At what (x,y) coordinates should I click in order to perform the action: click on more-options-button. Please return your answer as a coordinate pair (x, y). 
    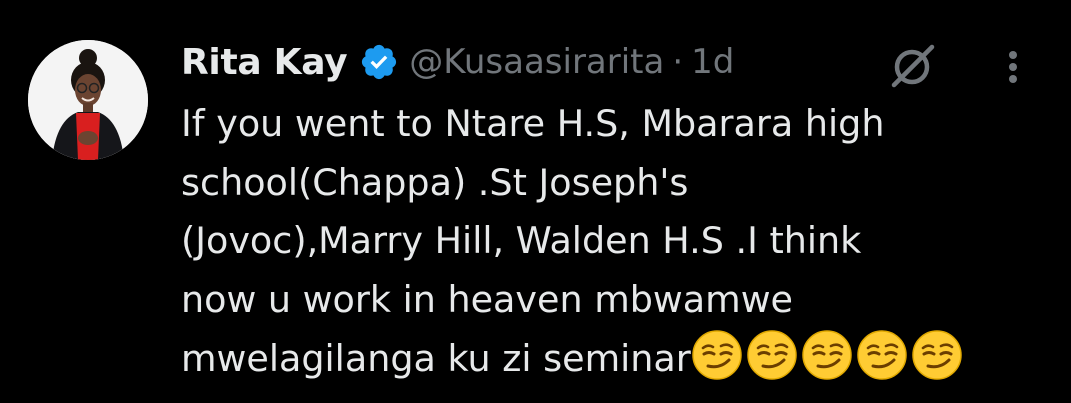
    Looking at the image, I should click on (1013, 67).